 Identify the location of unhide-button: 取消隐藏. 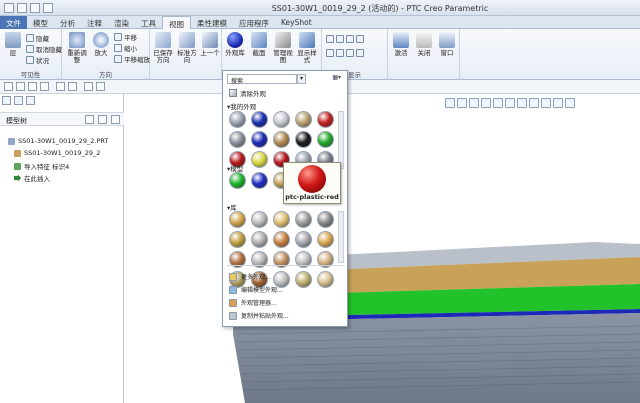
(44, 49).